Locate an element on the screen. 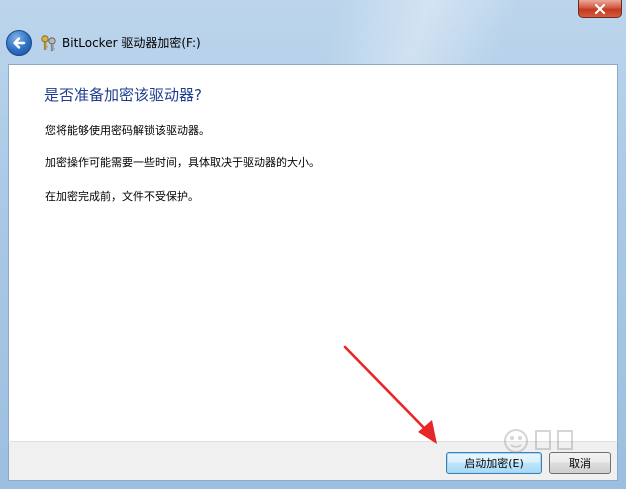  back-button is located at coordinates (19, 43).